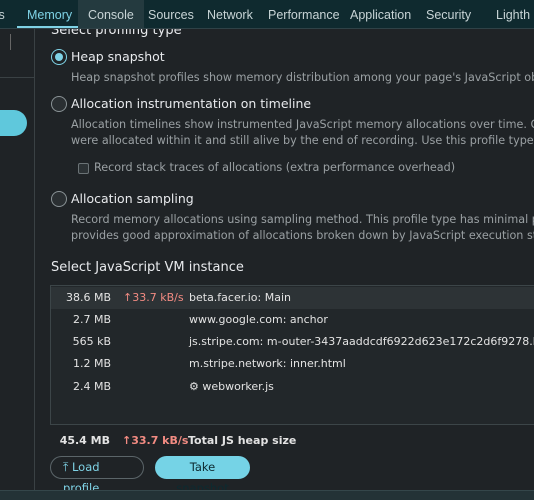 The height and width of the screenshot is (500, 534). What do you see at coordinates (155, 440) in the screenshot?
I see `total-heap-rate: ↑33.7 kB/s` at bounding box center [155, 440].